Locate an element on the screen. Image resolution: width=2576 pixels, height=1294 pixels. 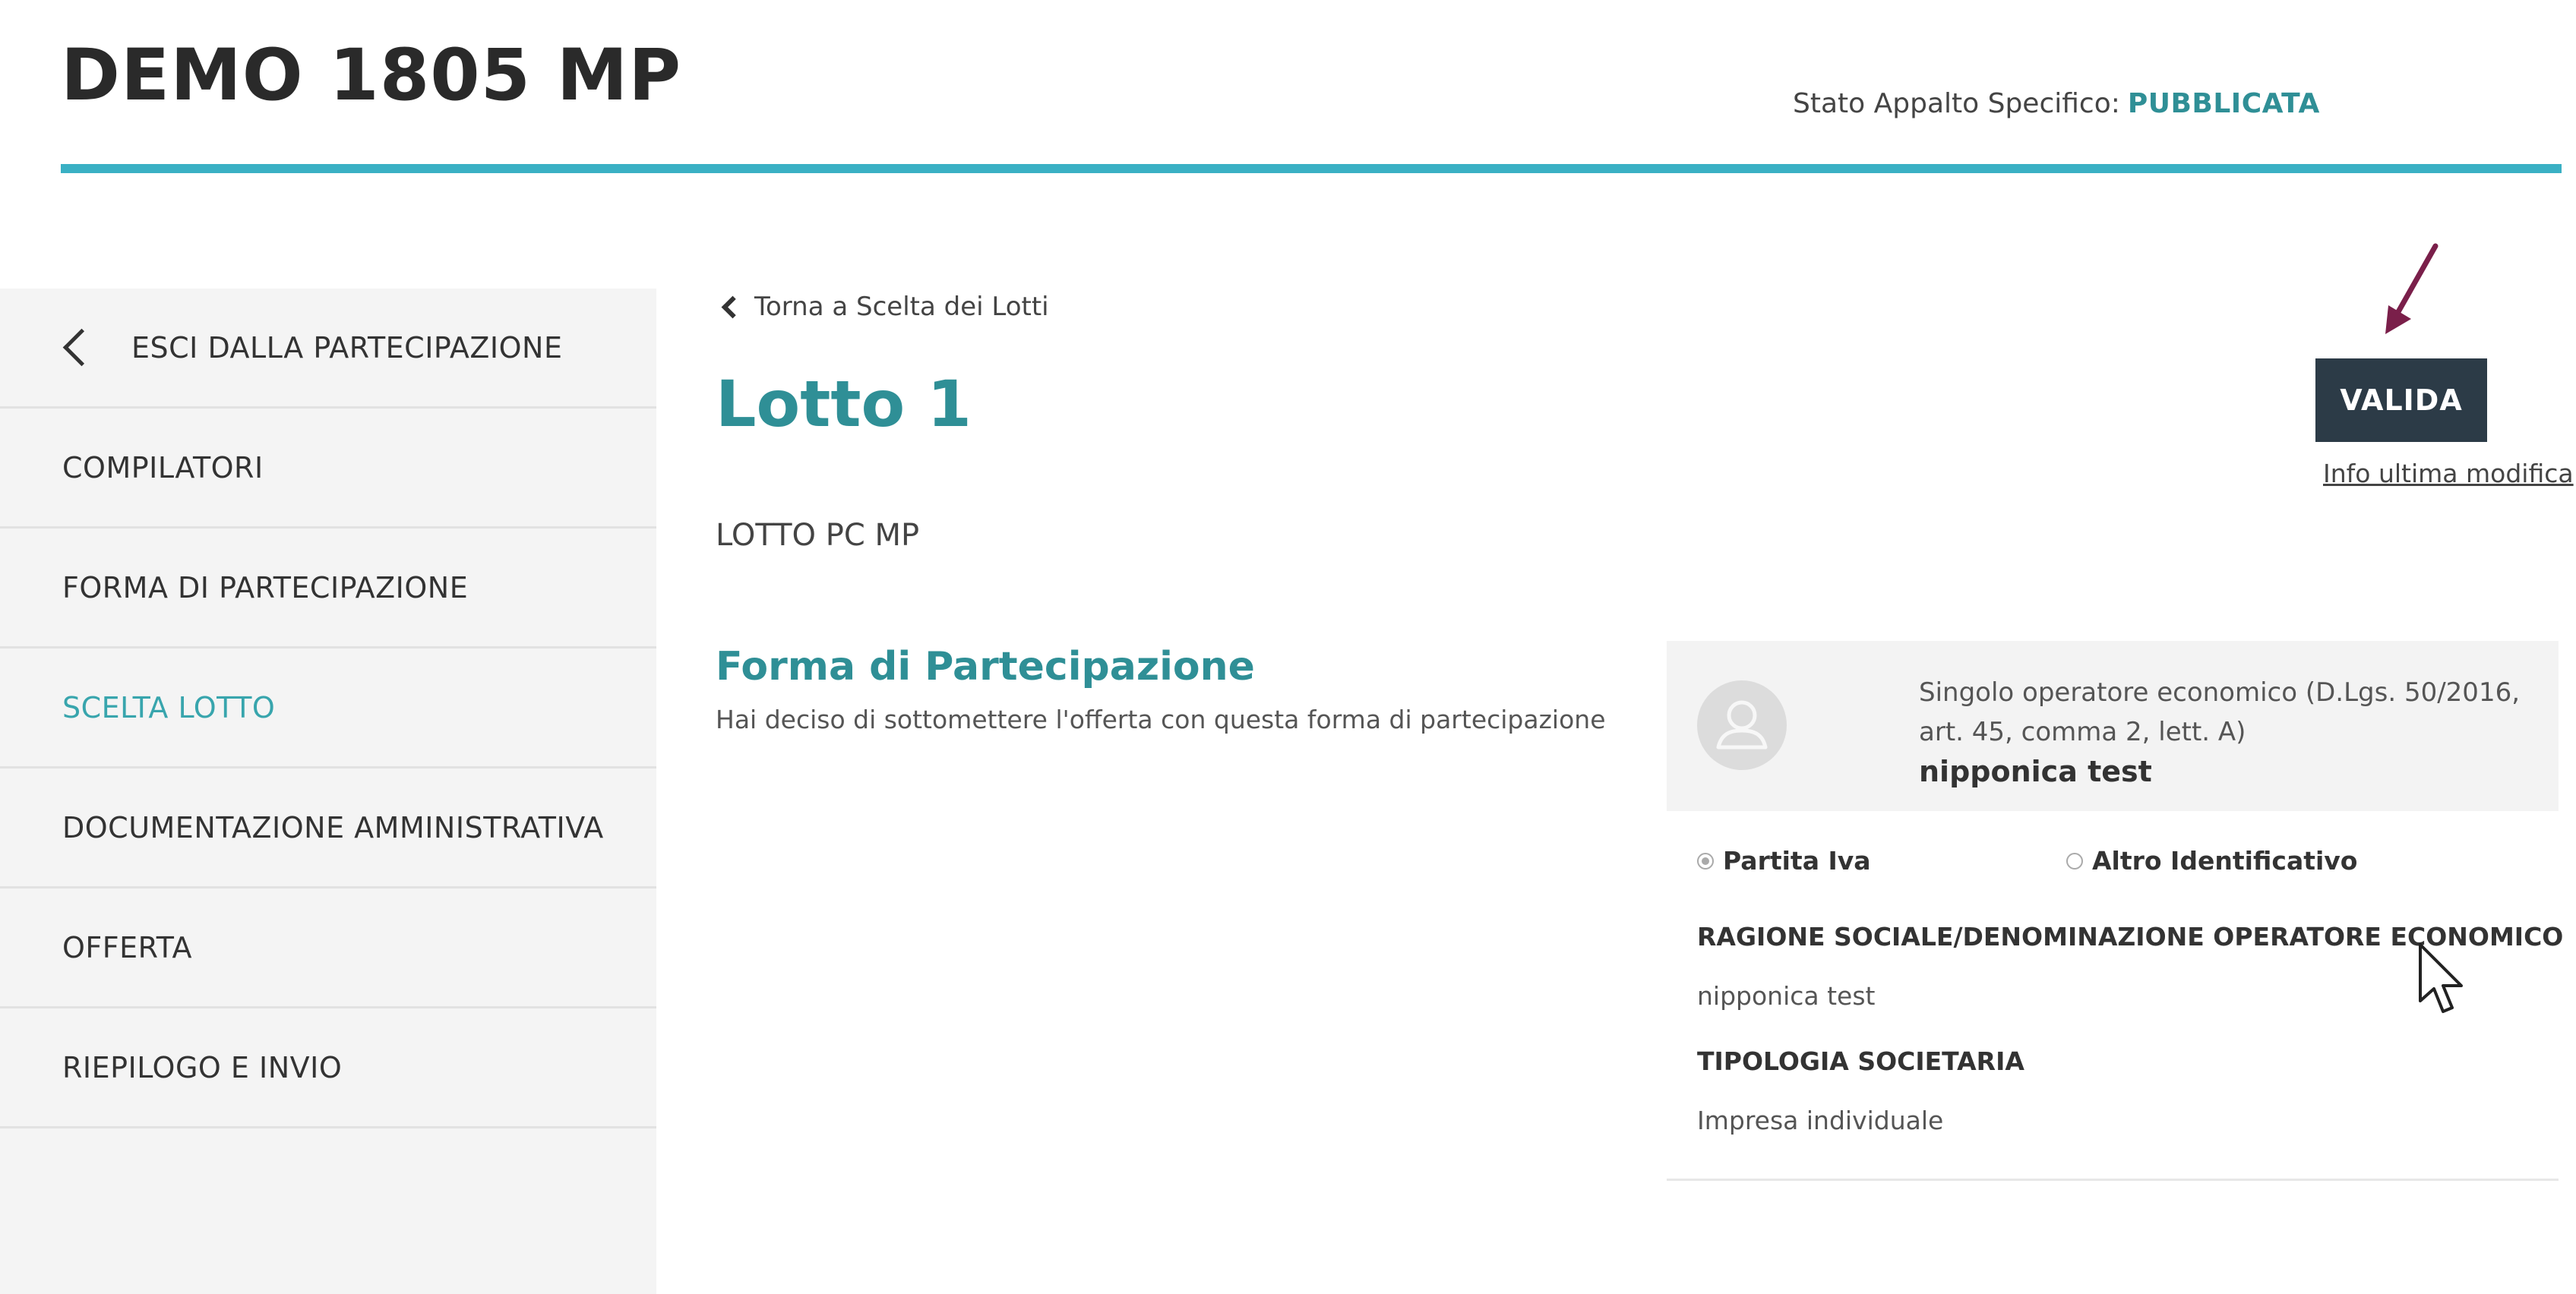
lot-title: Lotto 1 is located at coordinates (844, 404).